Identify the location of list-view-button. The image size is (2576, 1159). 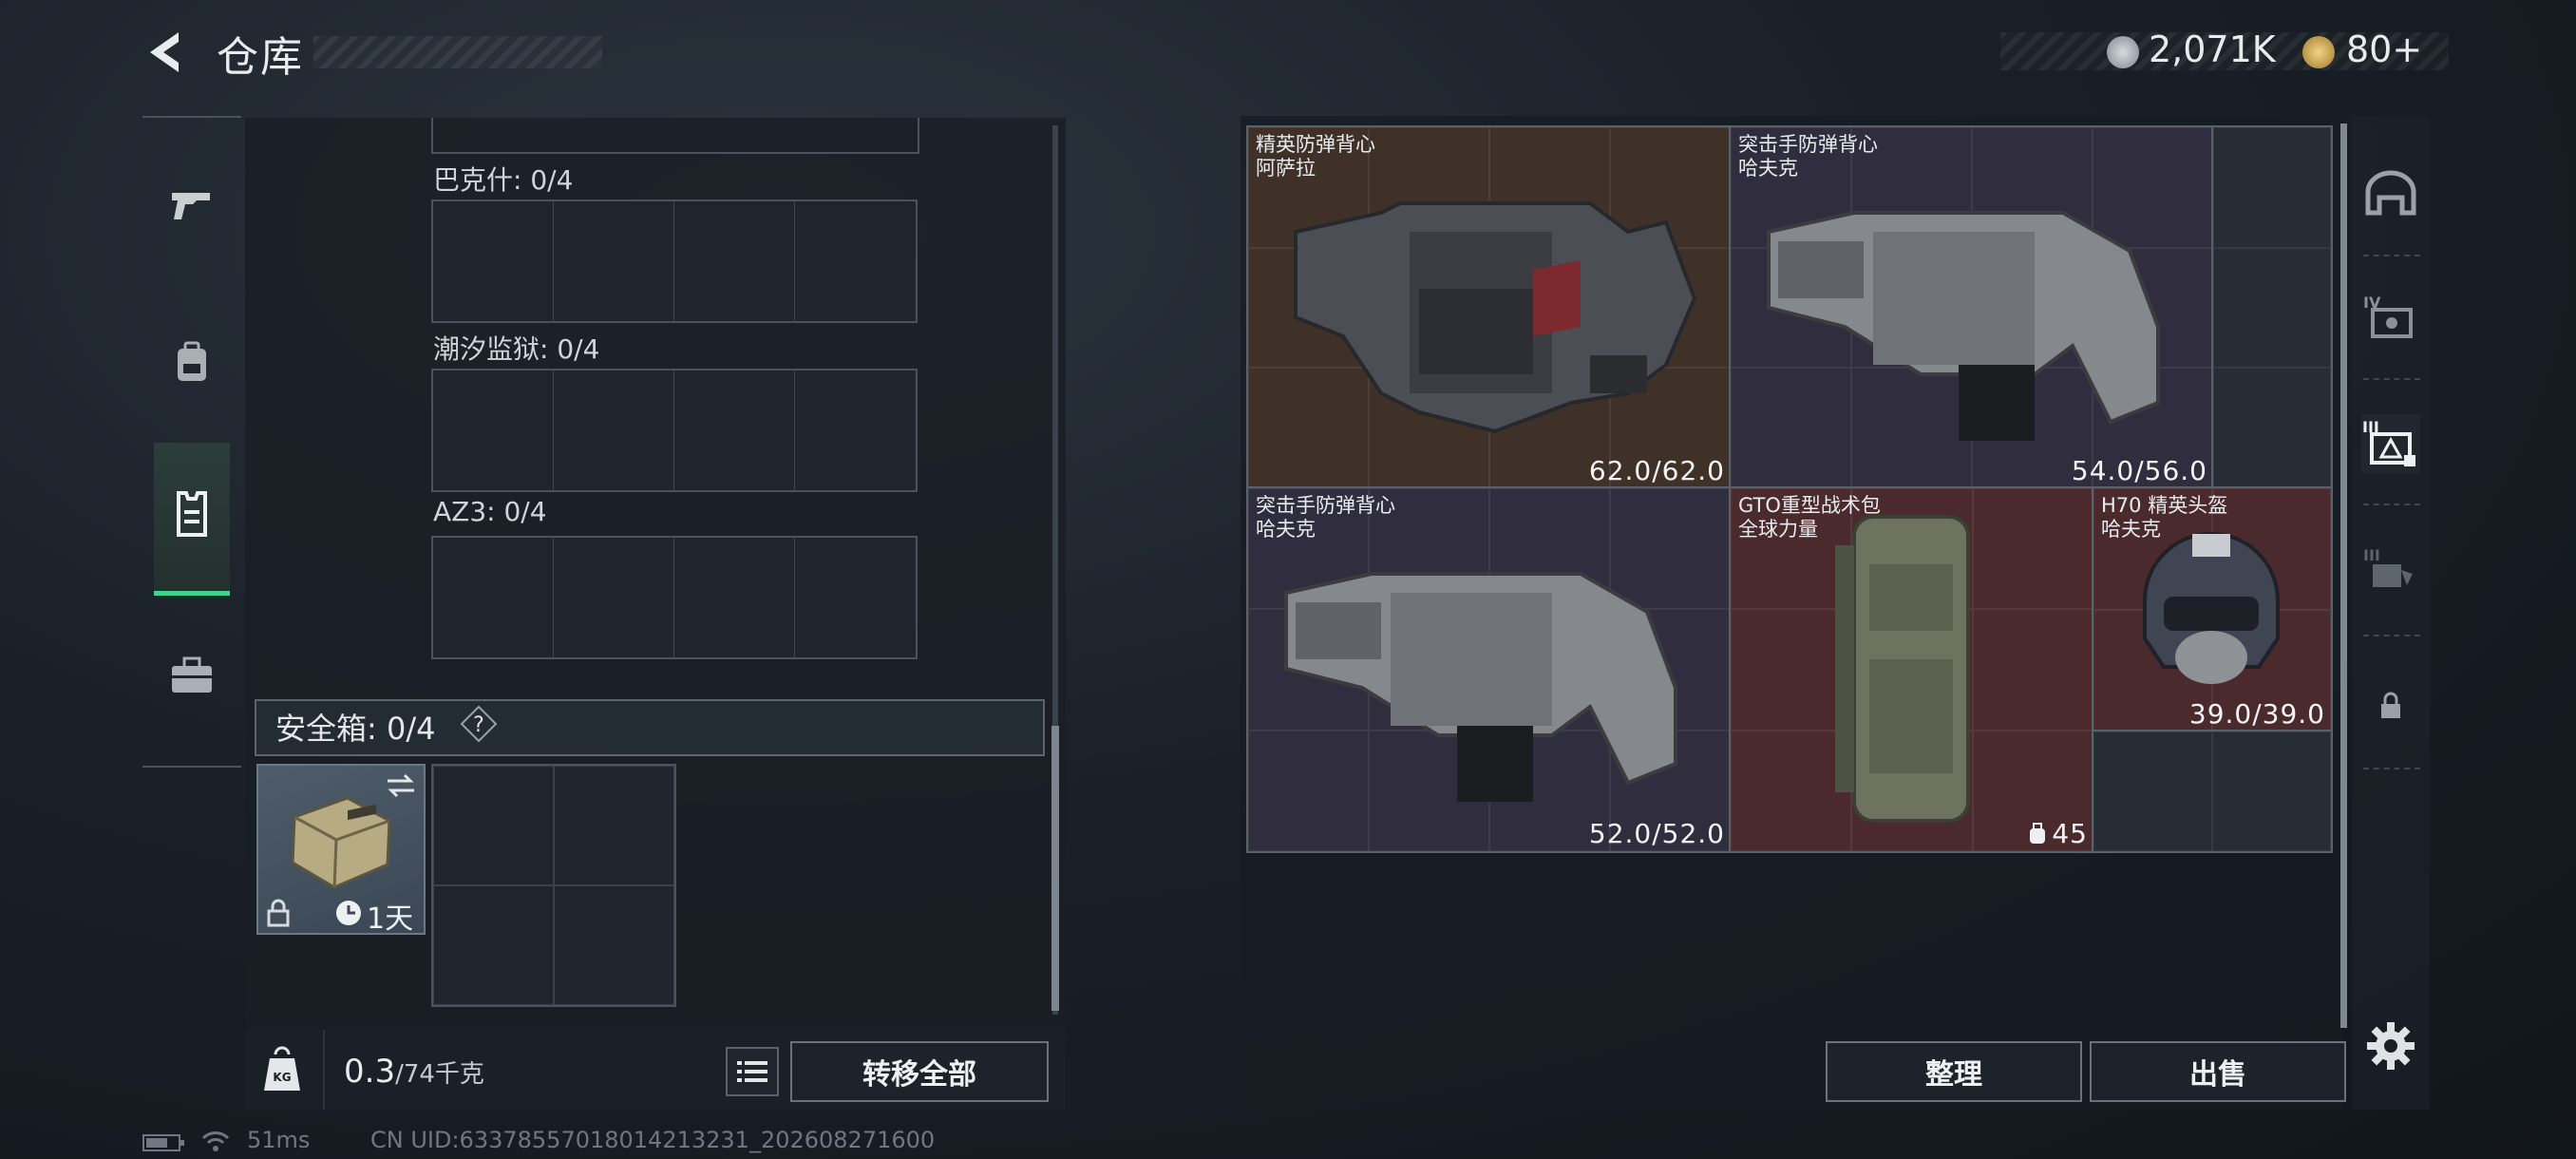
(752, 1071).